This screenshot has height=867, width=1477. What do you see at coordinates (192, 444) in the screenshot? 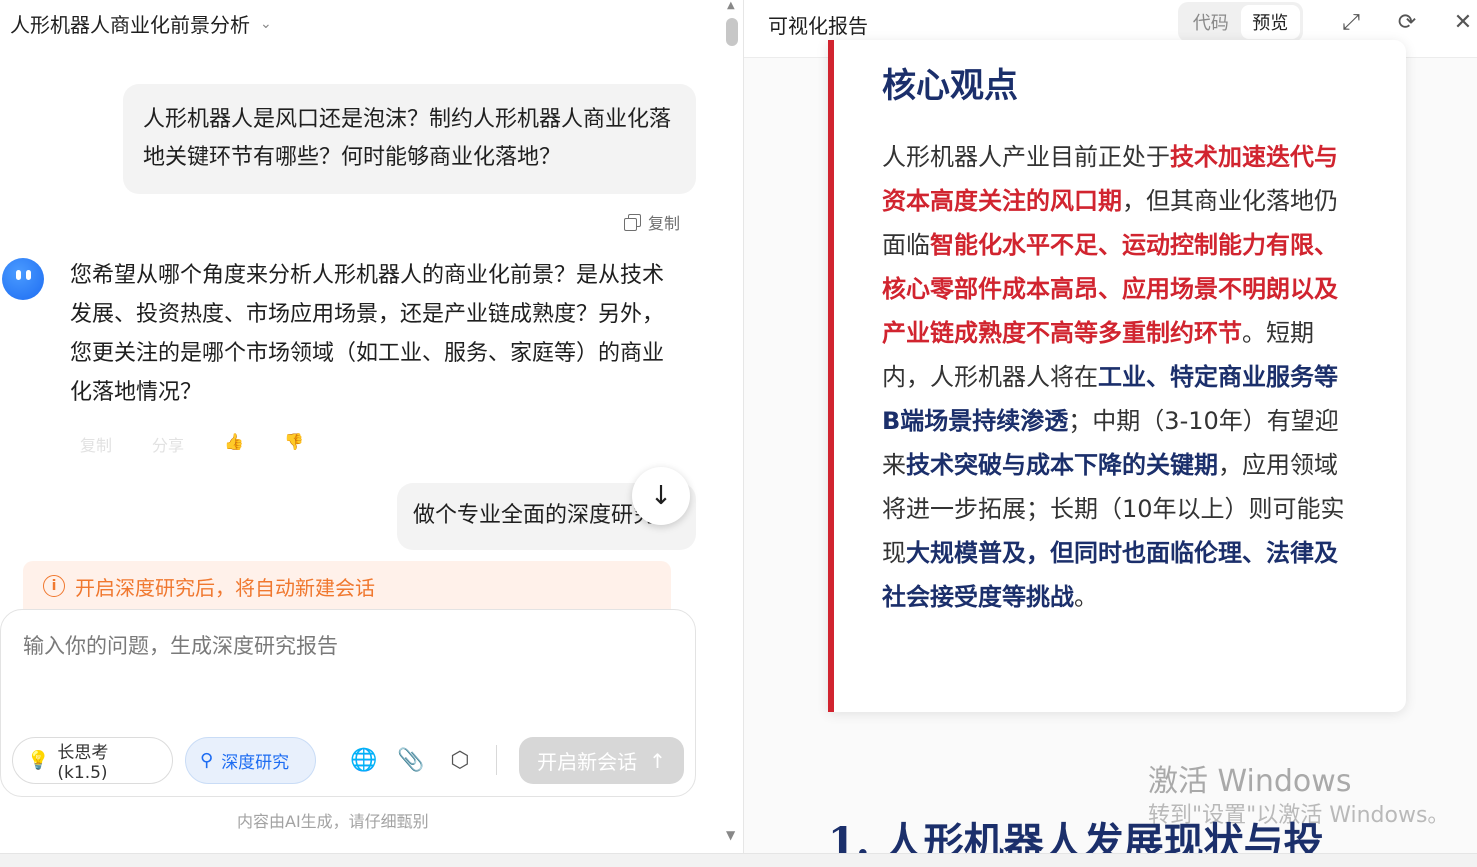
I see `assistant-actions: 复制 分享 👍 👎` at bounding box center [192, 444].